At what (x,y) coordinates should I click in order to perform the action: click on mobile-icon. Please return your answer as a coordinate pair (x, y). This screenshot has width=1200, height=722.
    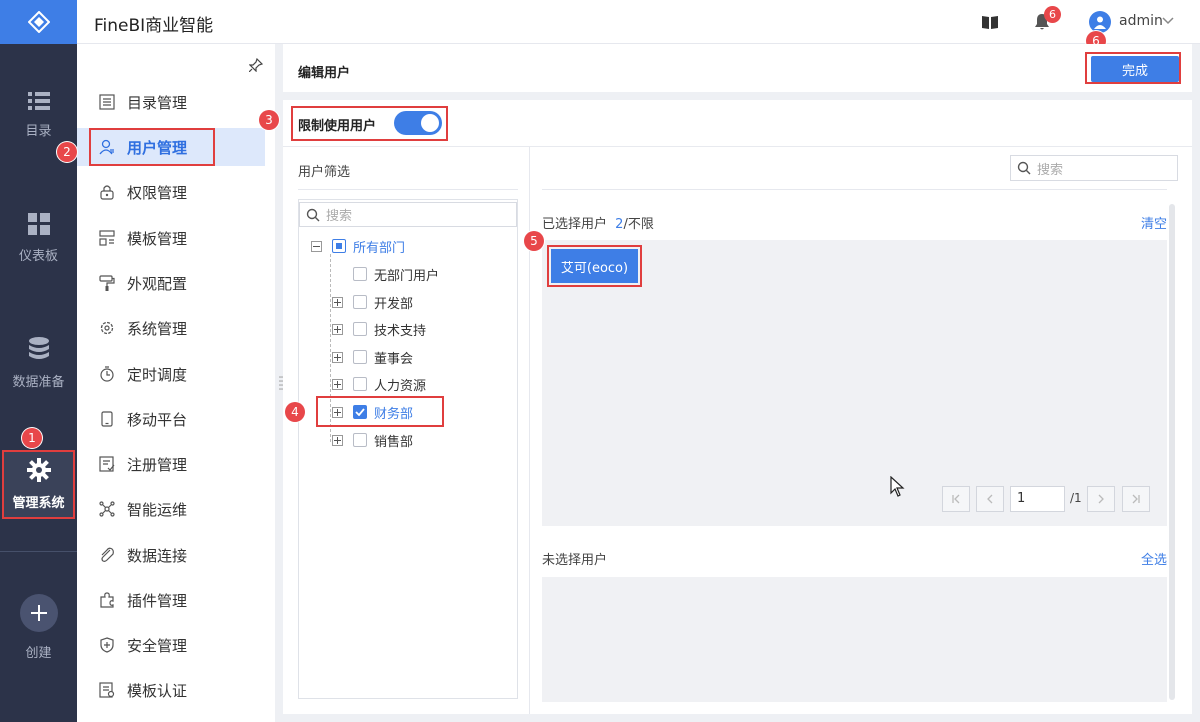
    Looking at the image, I should click on (107, 419).